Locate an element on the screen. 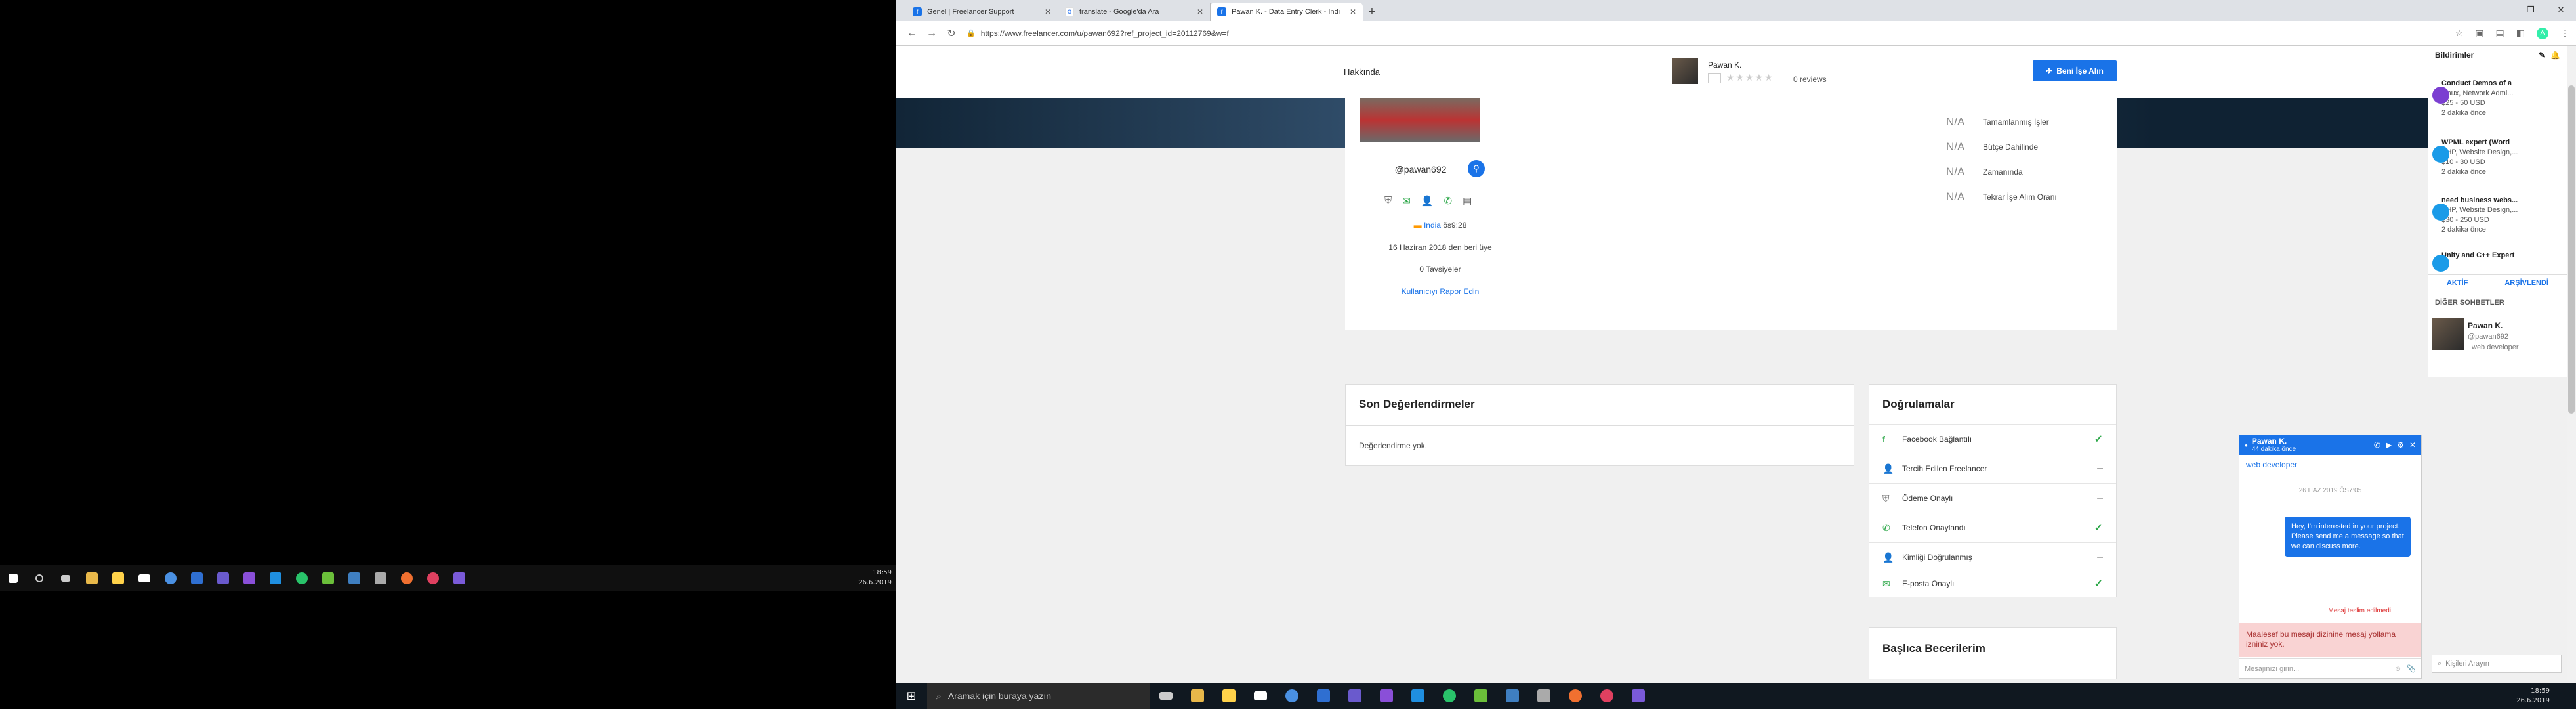 The height and width of the screenshot is (709, 2576). start-icon: ⊞ is located at coordinates (912, 696).